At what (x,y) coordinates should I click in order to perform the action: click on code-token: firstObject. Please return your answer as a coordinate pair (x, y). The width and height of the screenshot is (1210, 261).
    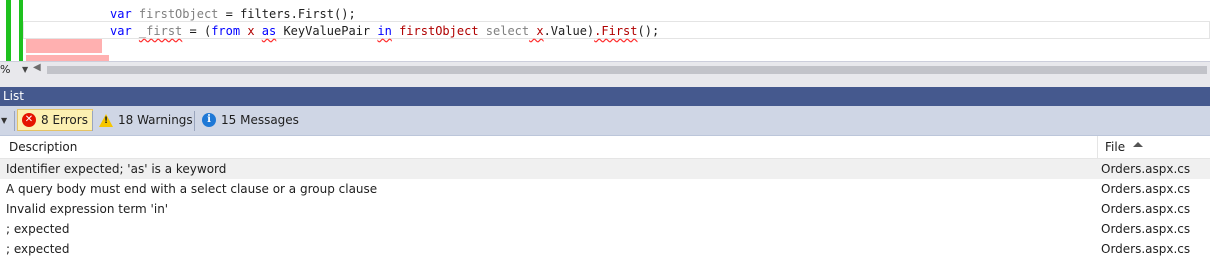
    Looking at the image, I should click on (438, 31).